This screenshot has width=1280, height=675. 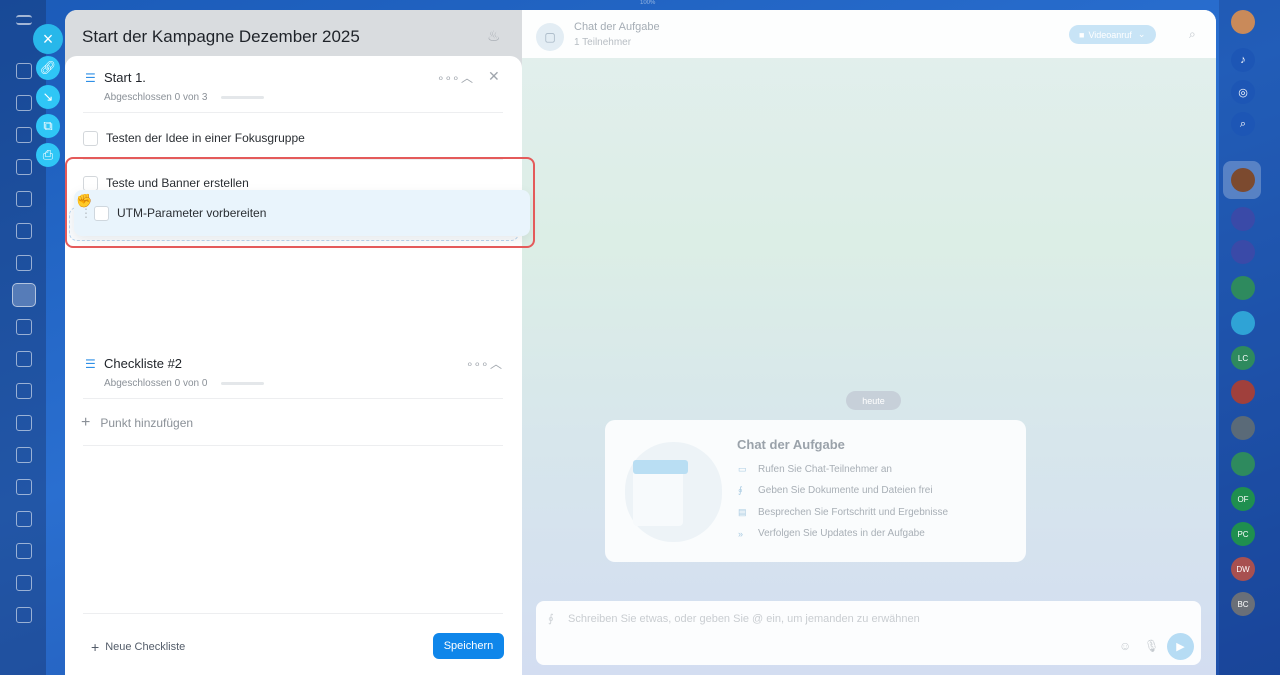 I want to click on minimize-button: ↘, so click(x=48, y=97).